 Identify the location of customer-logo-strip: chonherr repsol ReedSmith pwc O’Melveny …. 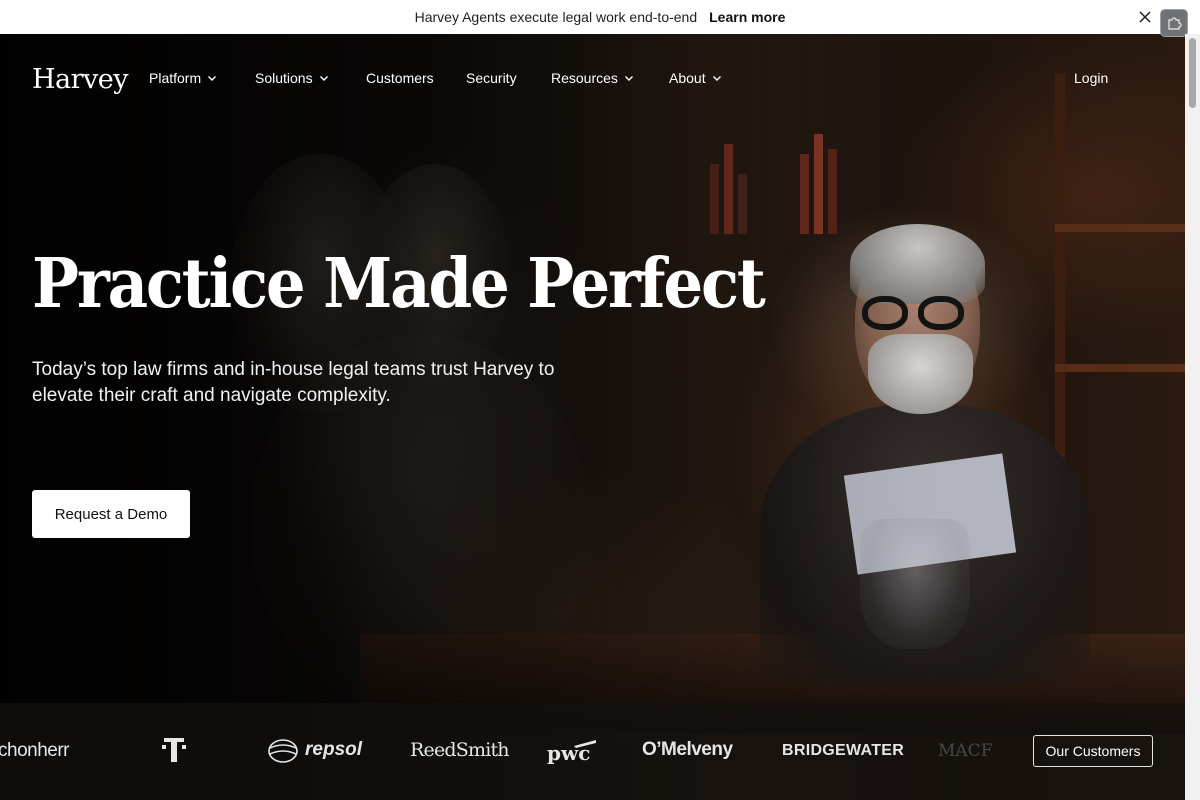
(592, 751).